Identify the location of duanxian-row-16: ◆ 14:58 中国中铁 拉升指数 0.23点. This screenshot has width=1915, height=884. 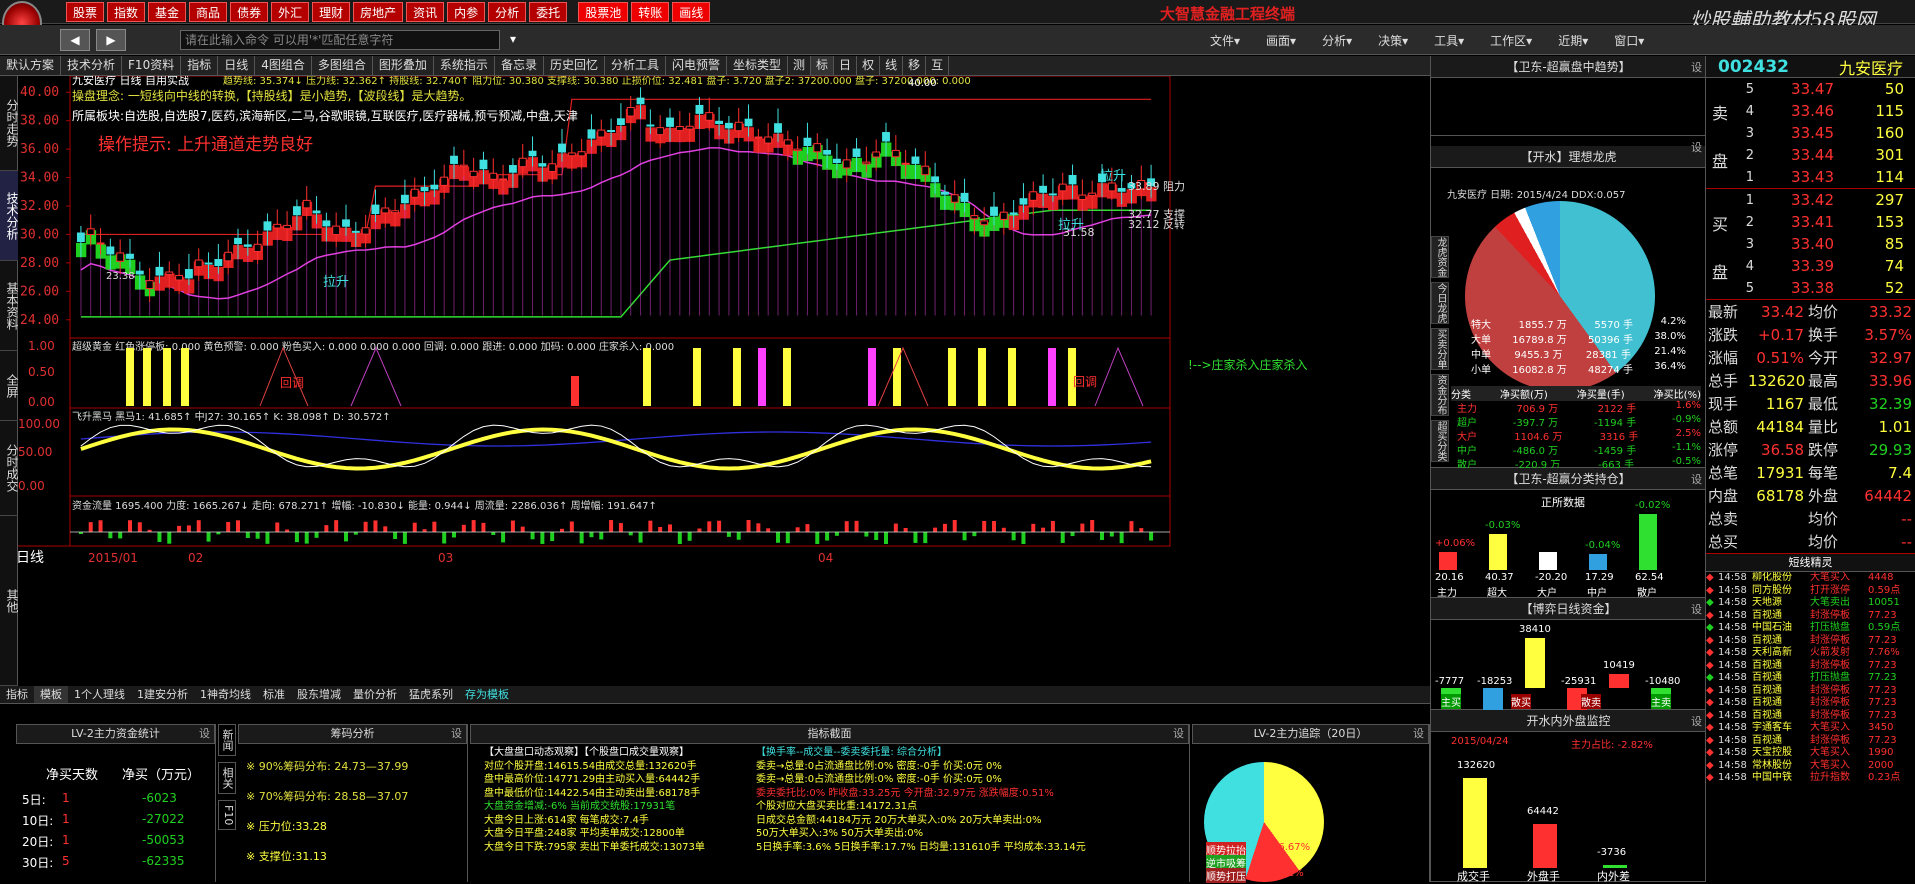
(1810, 778).